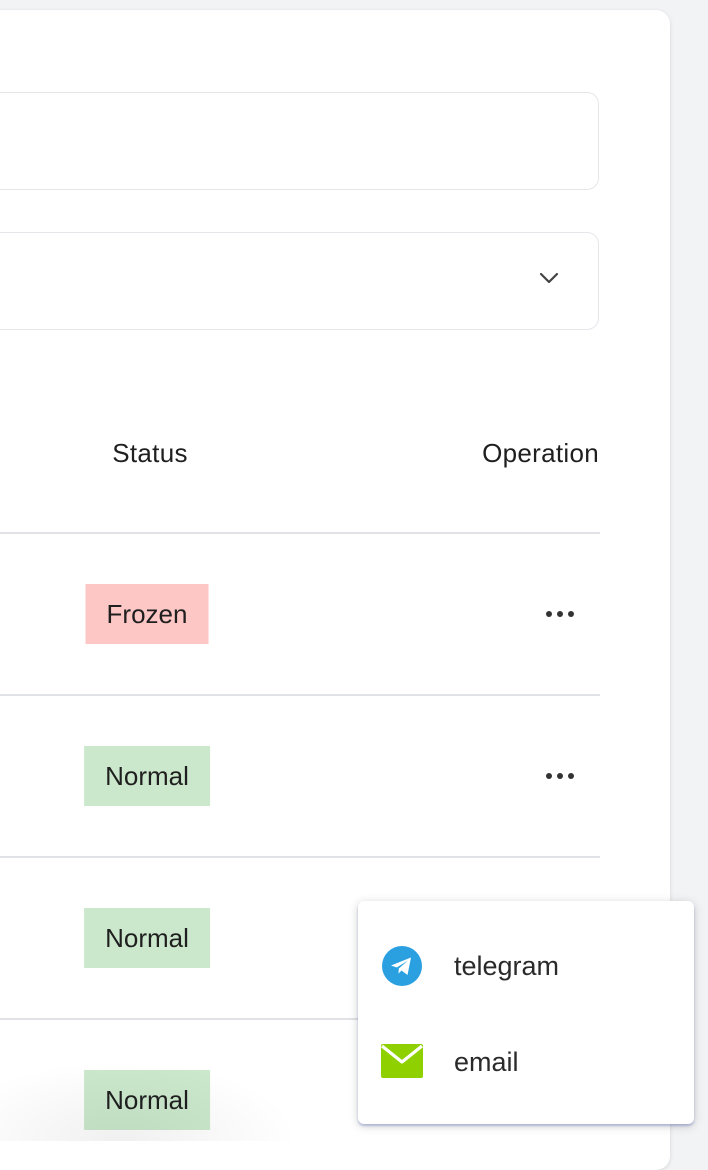 The height and width of the screenshot is (1170, 708). I want to click on menu-item-telegram: telegram, so click(526, 966).